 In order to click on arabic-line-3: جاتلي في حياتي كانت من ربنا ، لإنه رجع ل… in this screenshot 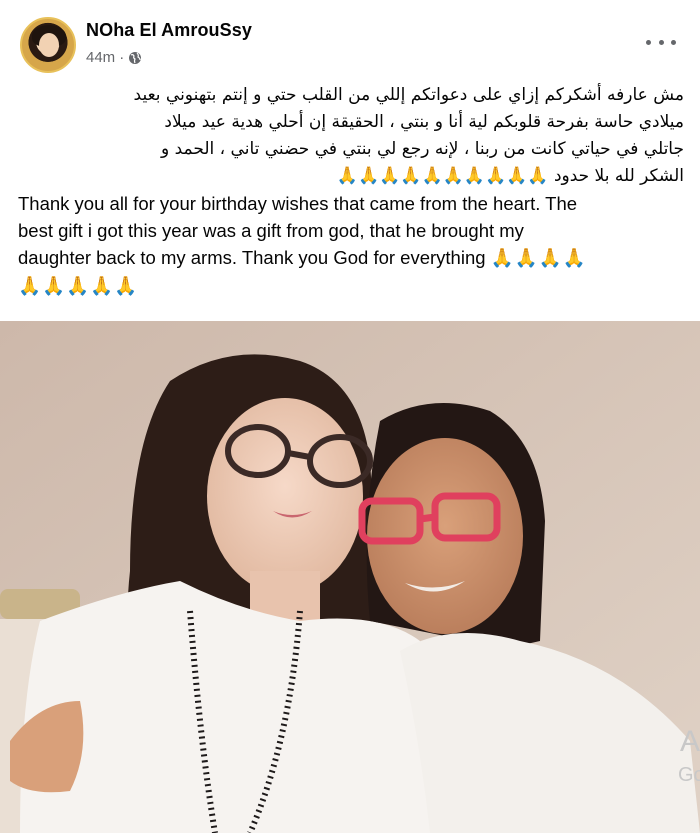, I will do `click(422, 149)`.